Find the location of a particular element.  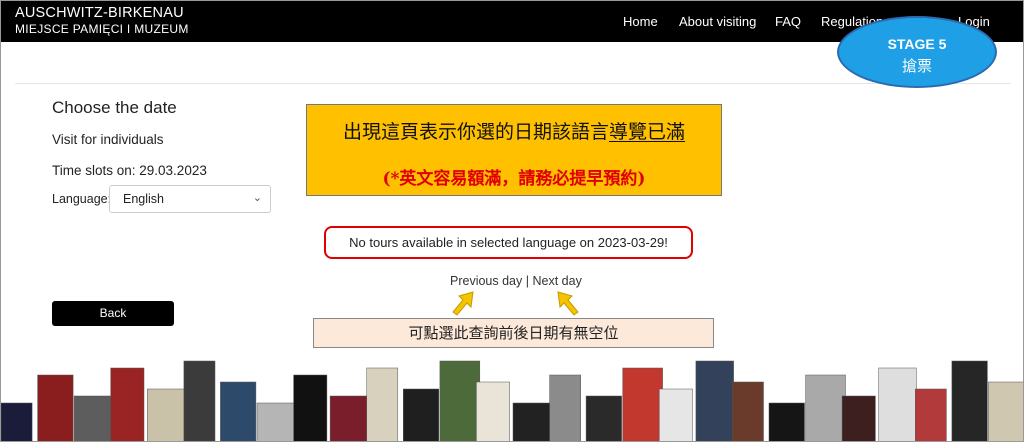

nav-home-link: Home is located at coordinates (640, 21).